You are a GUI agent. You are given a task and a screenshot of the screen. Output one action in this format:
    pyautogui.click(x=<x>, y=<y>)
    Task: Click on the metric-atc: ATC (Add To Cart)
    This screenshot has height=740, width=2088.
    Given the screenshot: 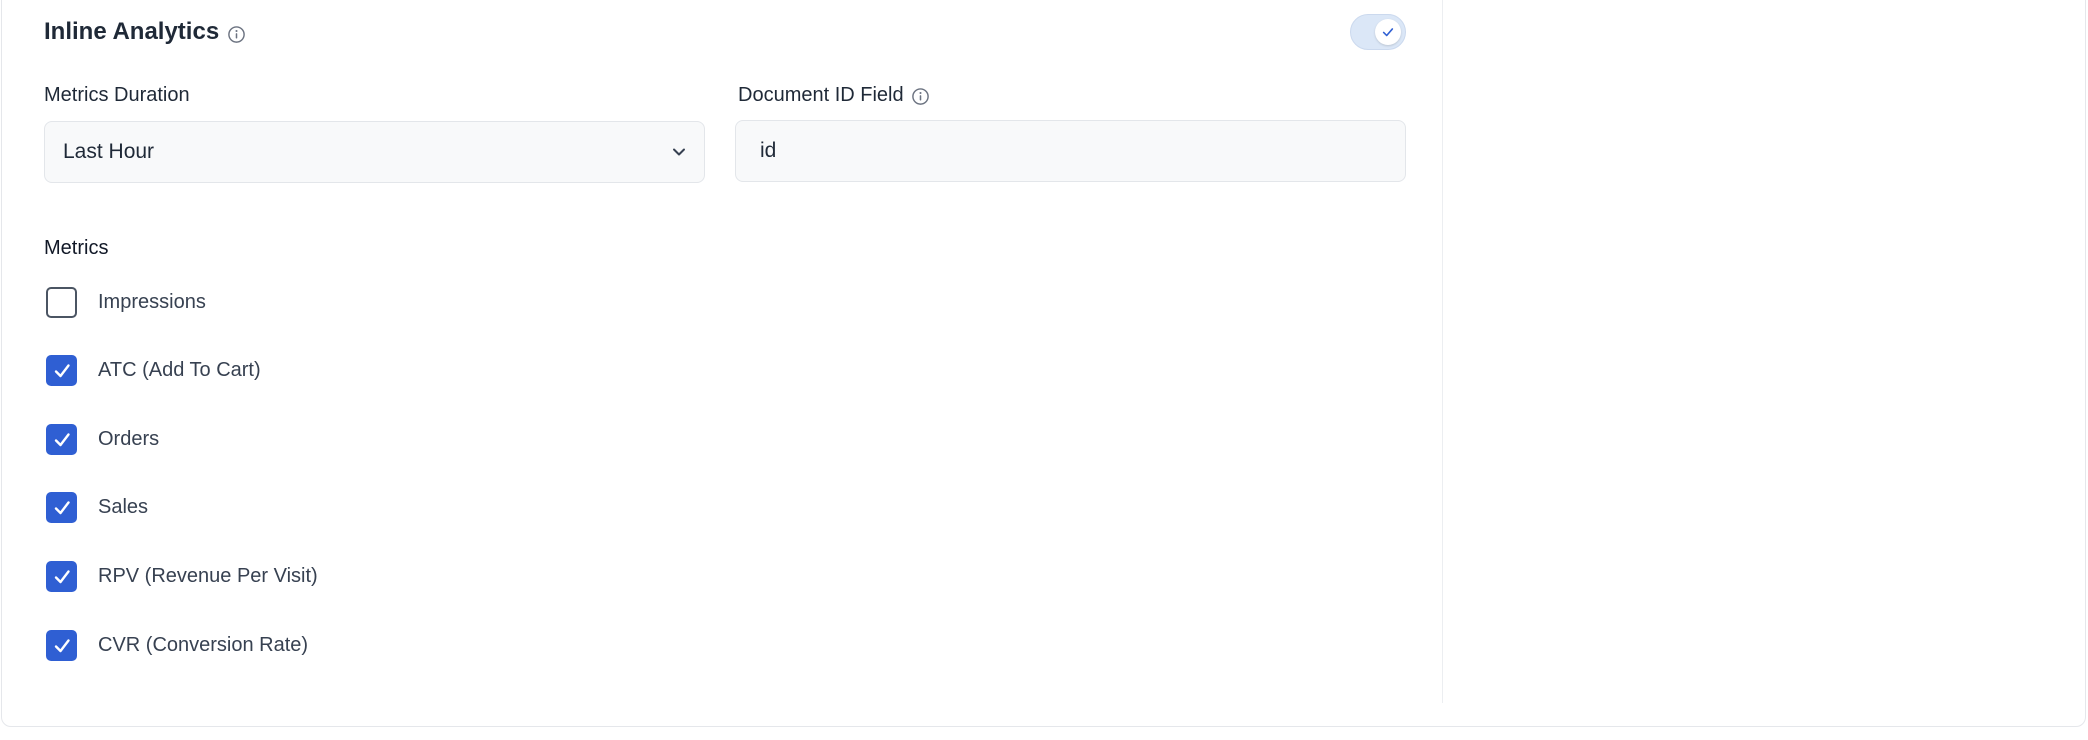 What is the action you would take?
    pyautogui.click(x=153, y=370)
    